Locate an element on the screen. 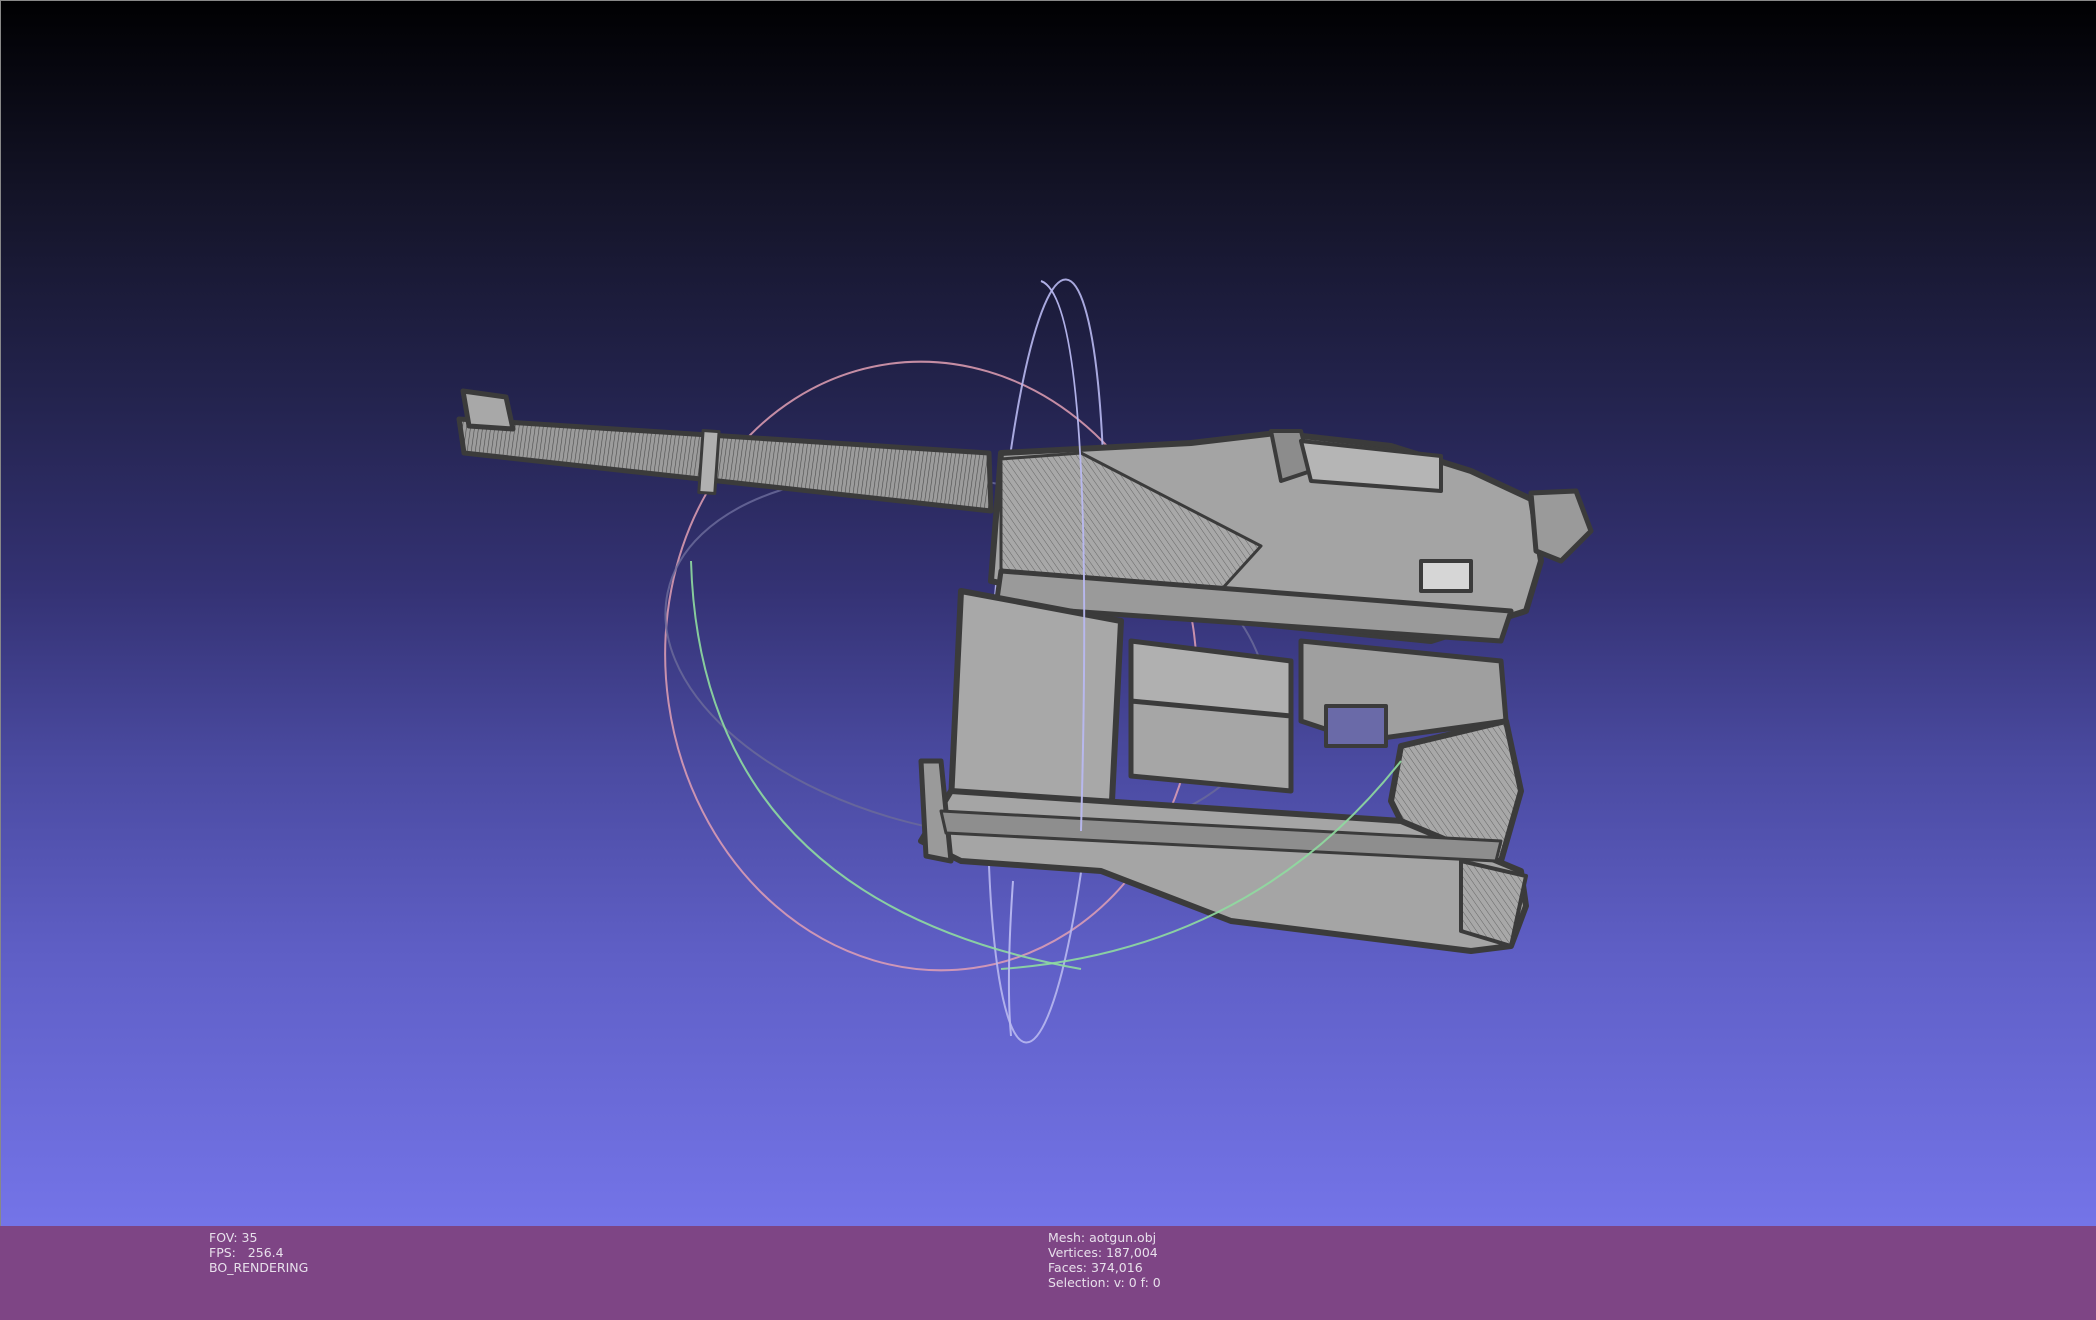 Image resolution: width=2096 pixels, height=1320 pixels. render-stats: FOV: 35 FPS: 256.4 BO_RENDERING is located at coordinates (258, 1252).